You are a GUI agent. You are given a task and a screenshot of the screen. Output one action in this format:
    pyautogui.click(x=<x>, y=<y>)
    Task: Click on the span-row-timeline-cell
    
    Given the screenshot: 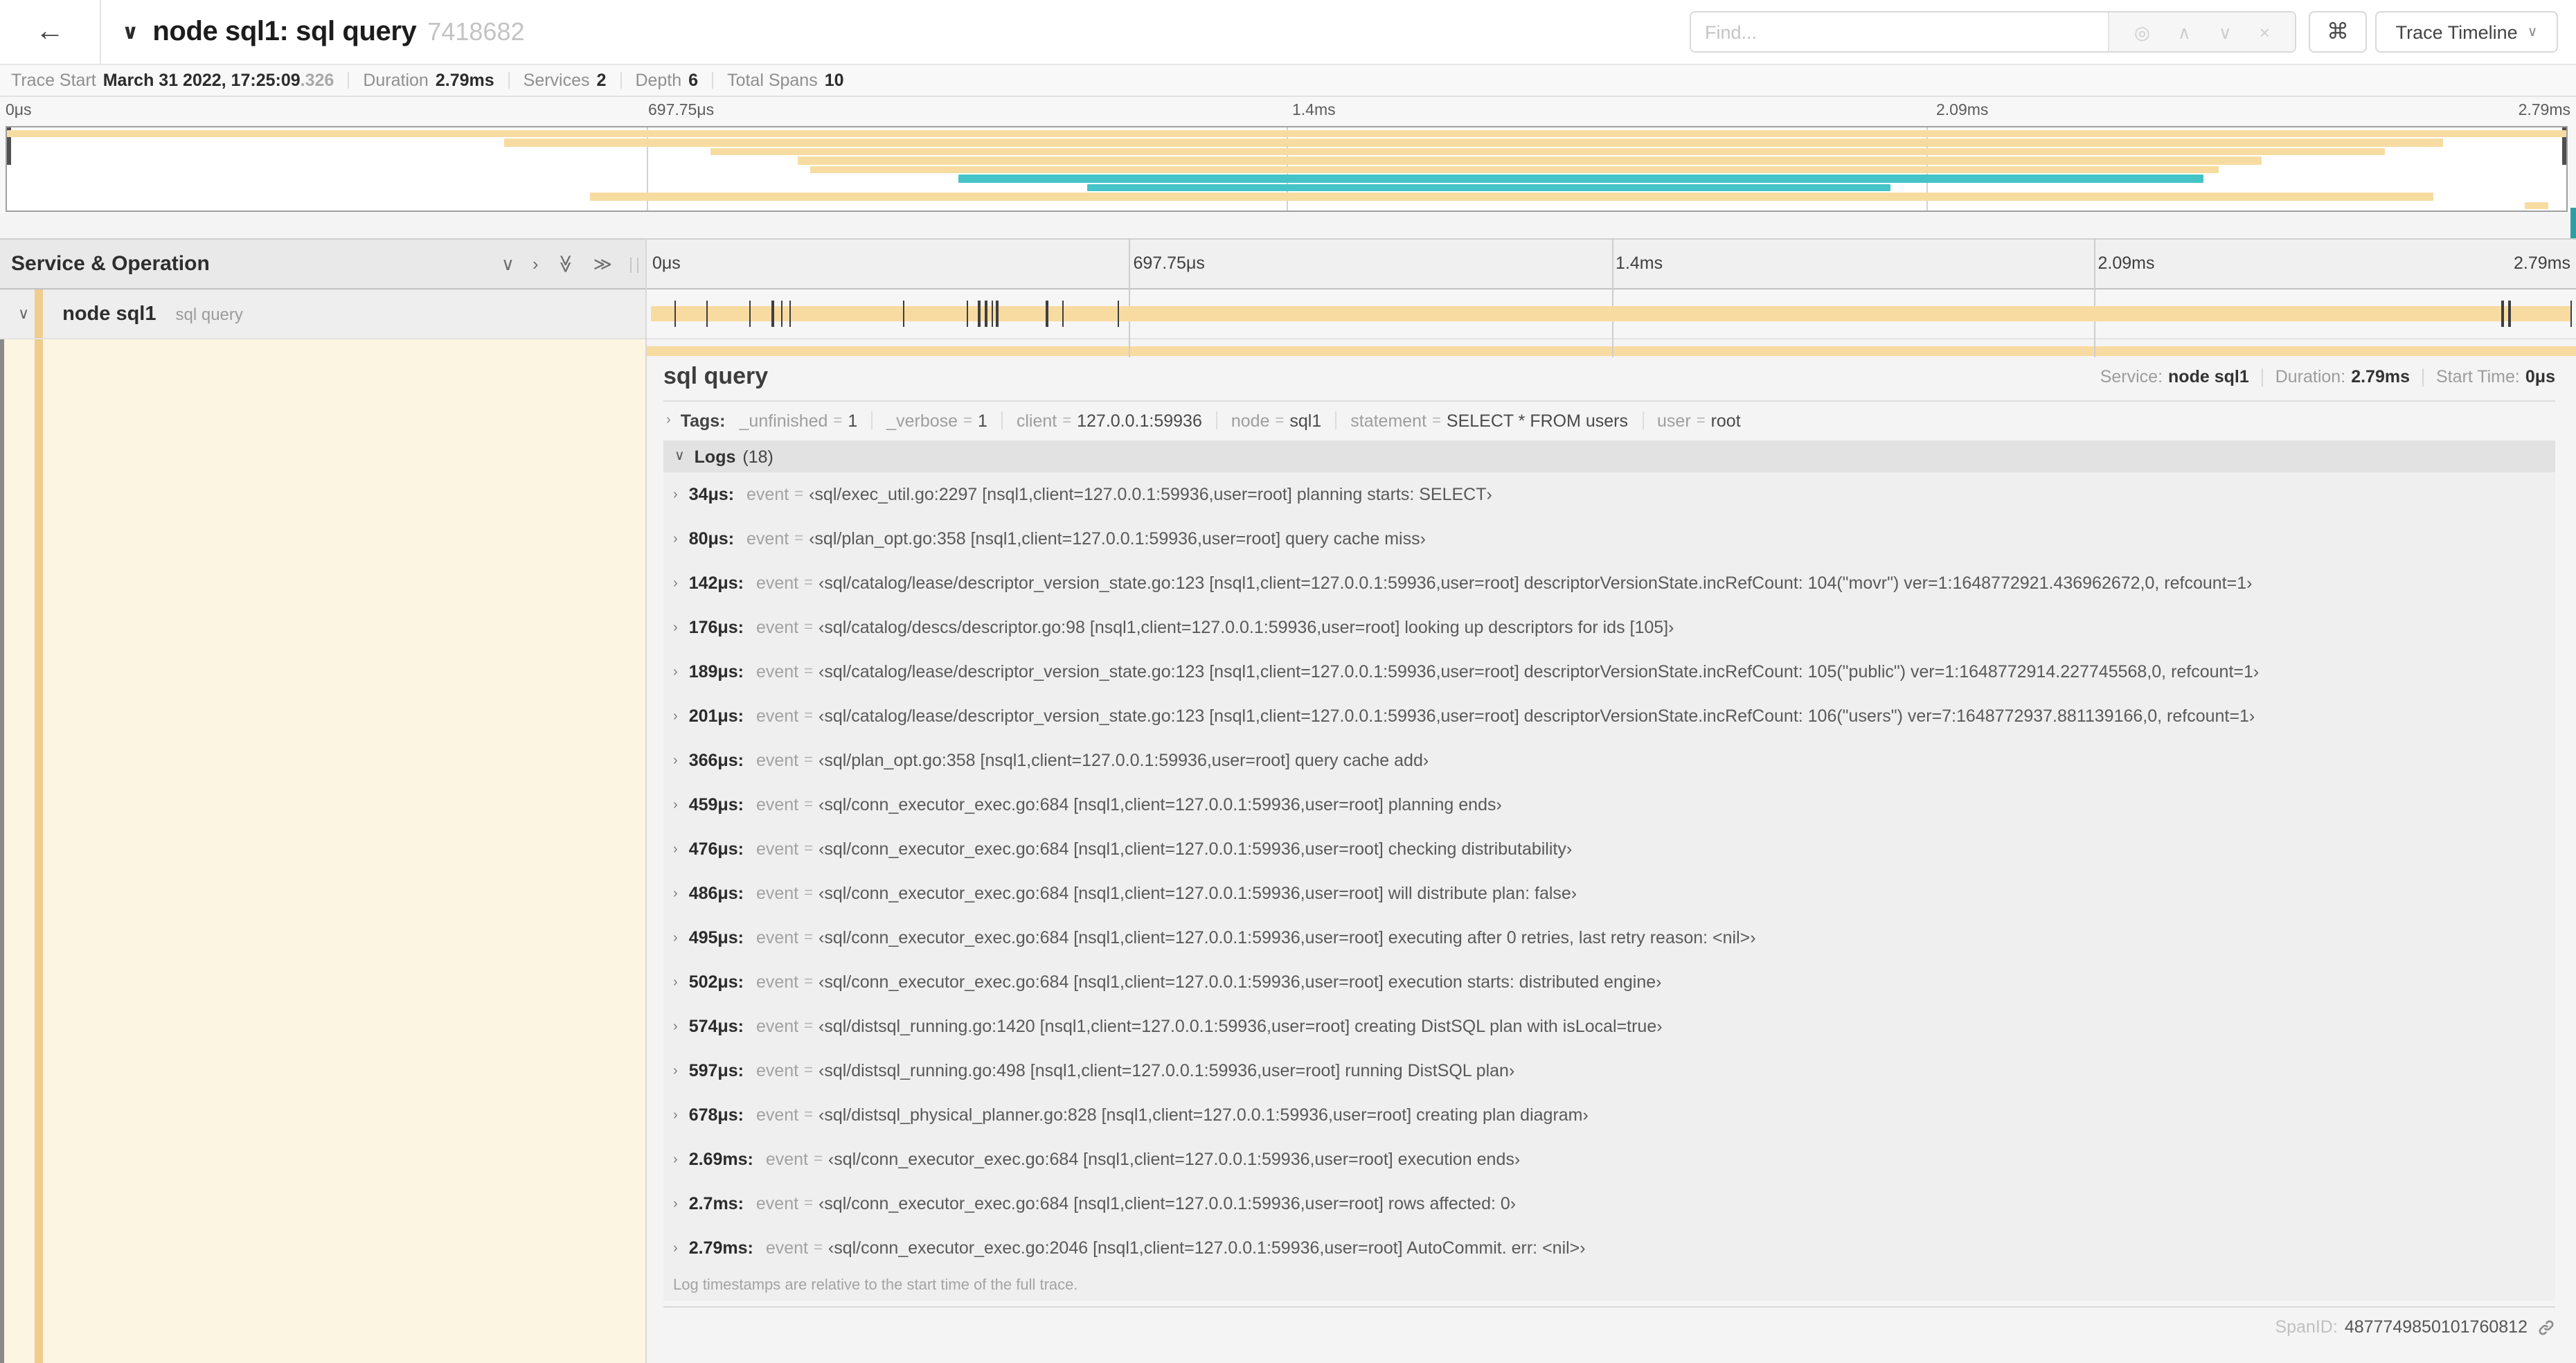 What is the action you would take?
    pyautogui.click(x=1612, y=313)
    